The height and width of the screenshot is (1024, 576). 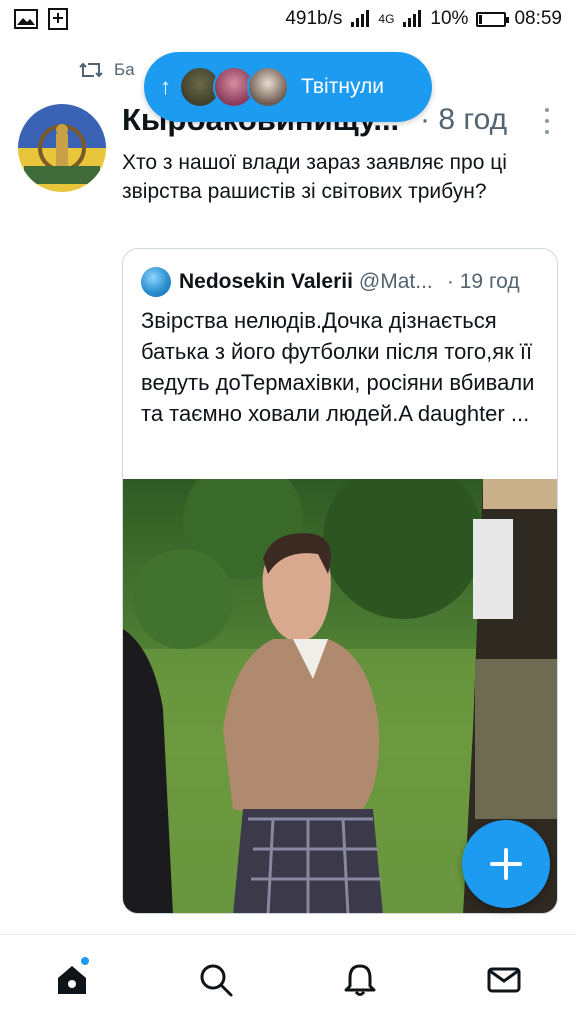 I want to click on network-speed: 491b/s, so click(x=314, y=18).